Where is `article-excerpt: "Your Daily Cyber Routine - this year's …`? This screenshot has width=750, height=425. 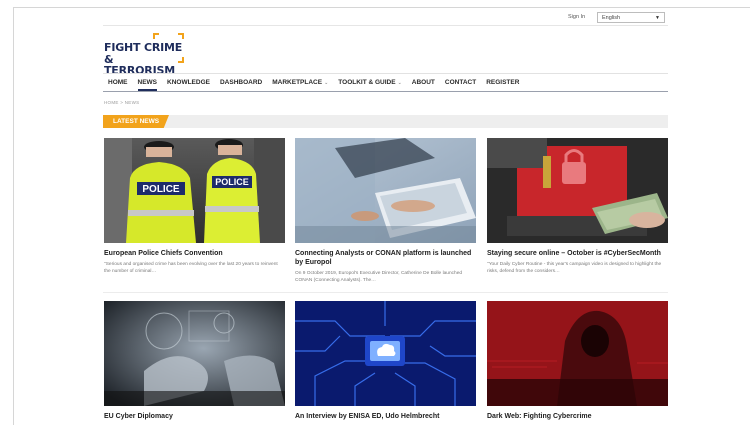 article-excerpt: "Your Daily Cyber Routine - this year's … is located at coordinates (574, 268).